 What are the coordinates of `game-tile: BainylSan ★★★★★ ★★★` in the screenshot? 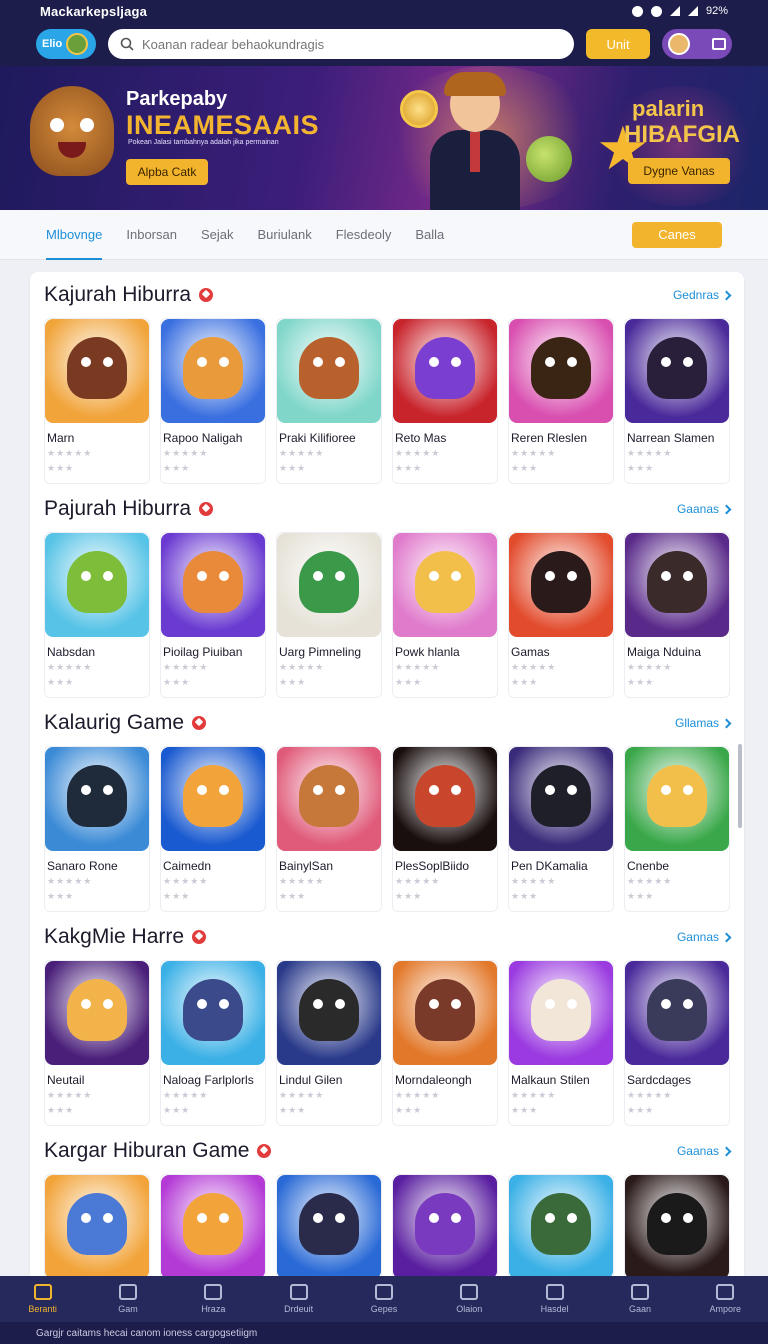 It's located at (329, 829).